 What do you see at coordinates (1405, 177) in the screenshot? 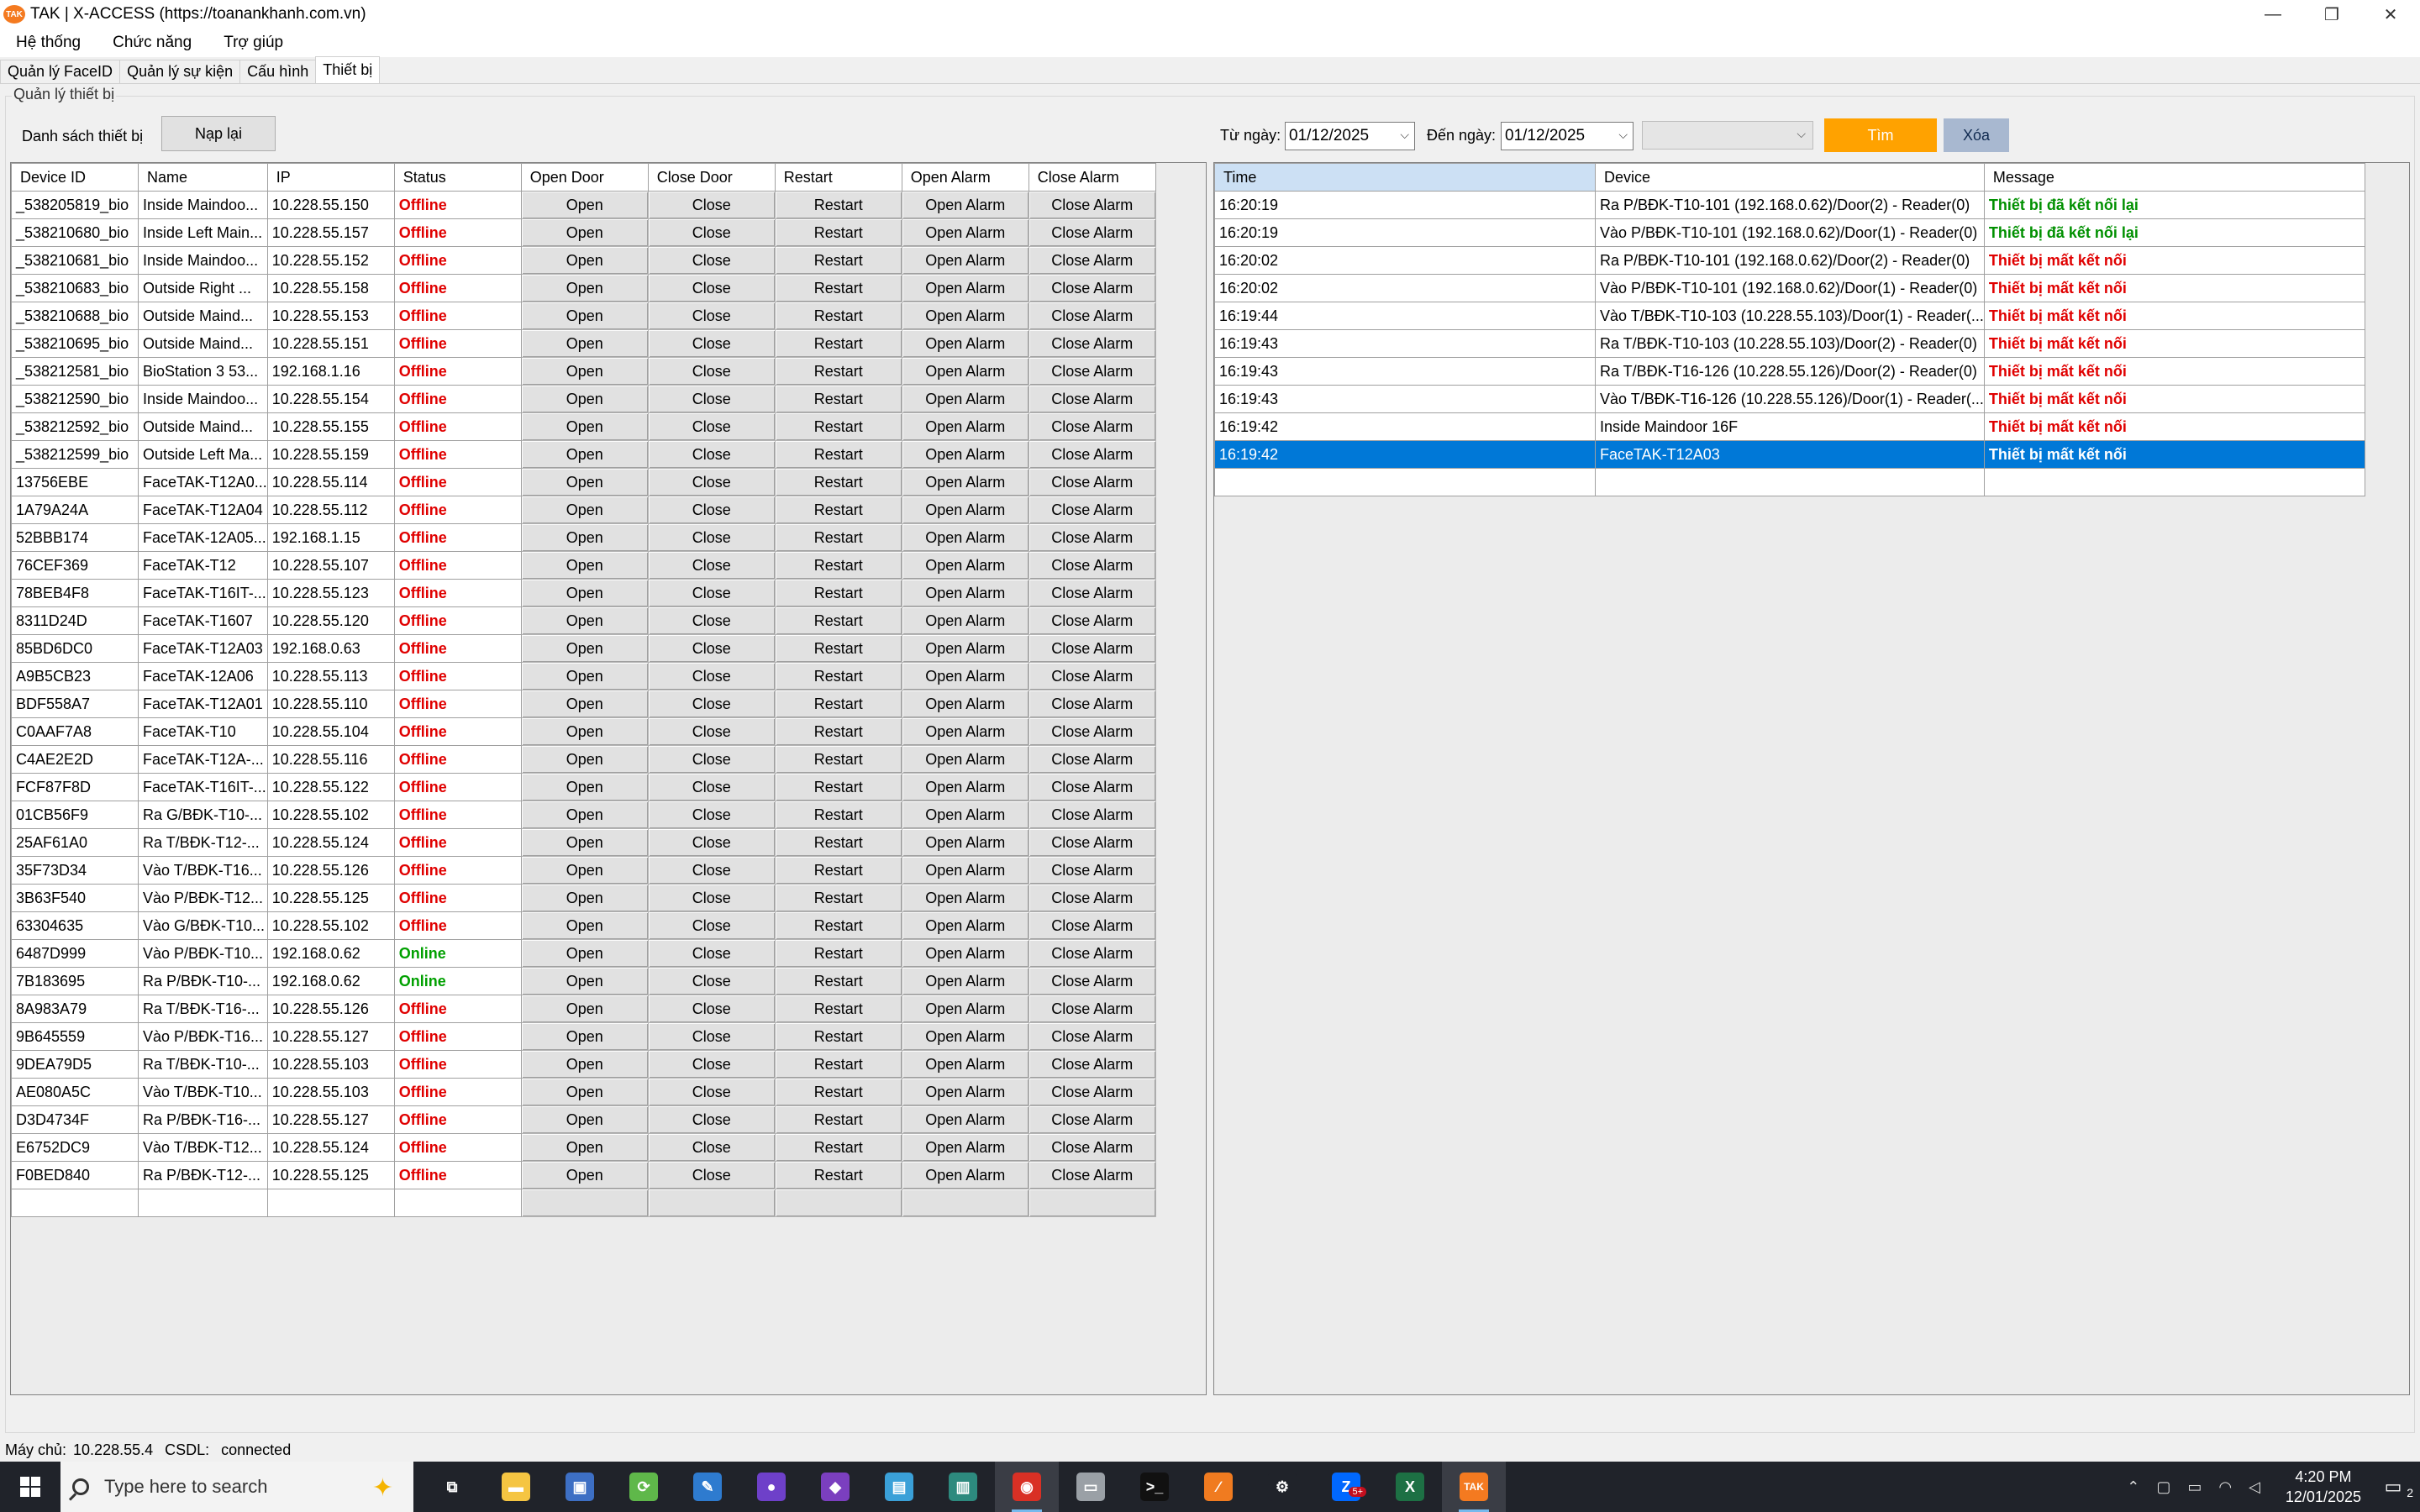
I see `column-header: Time` at bounding box center [1405, 177].